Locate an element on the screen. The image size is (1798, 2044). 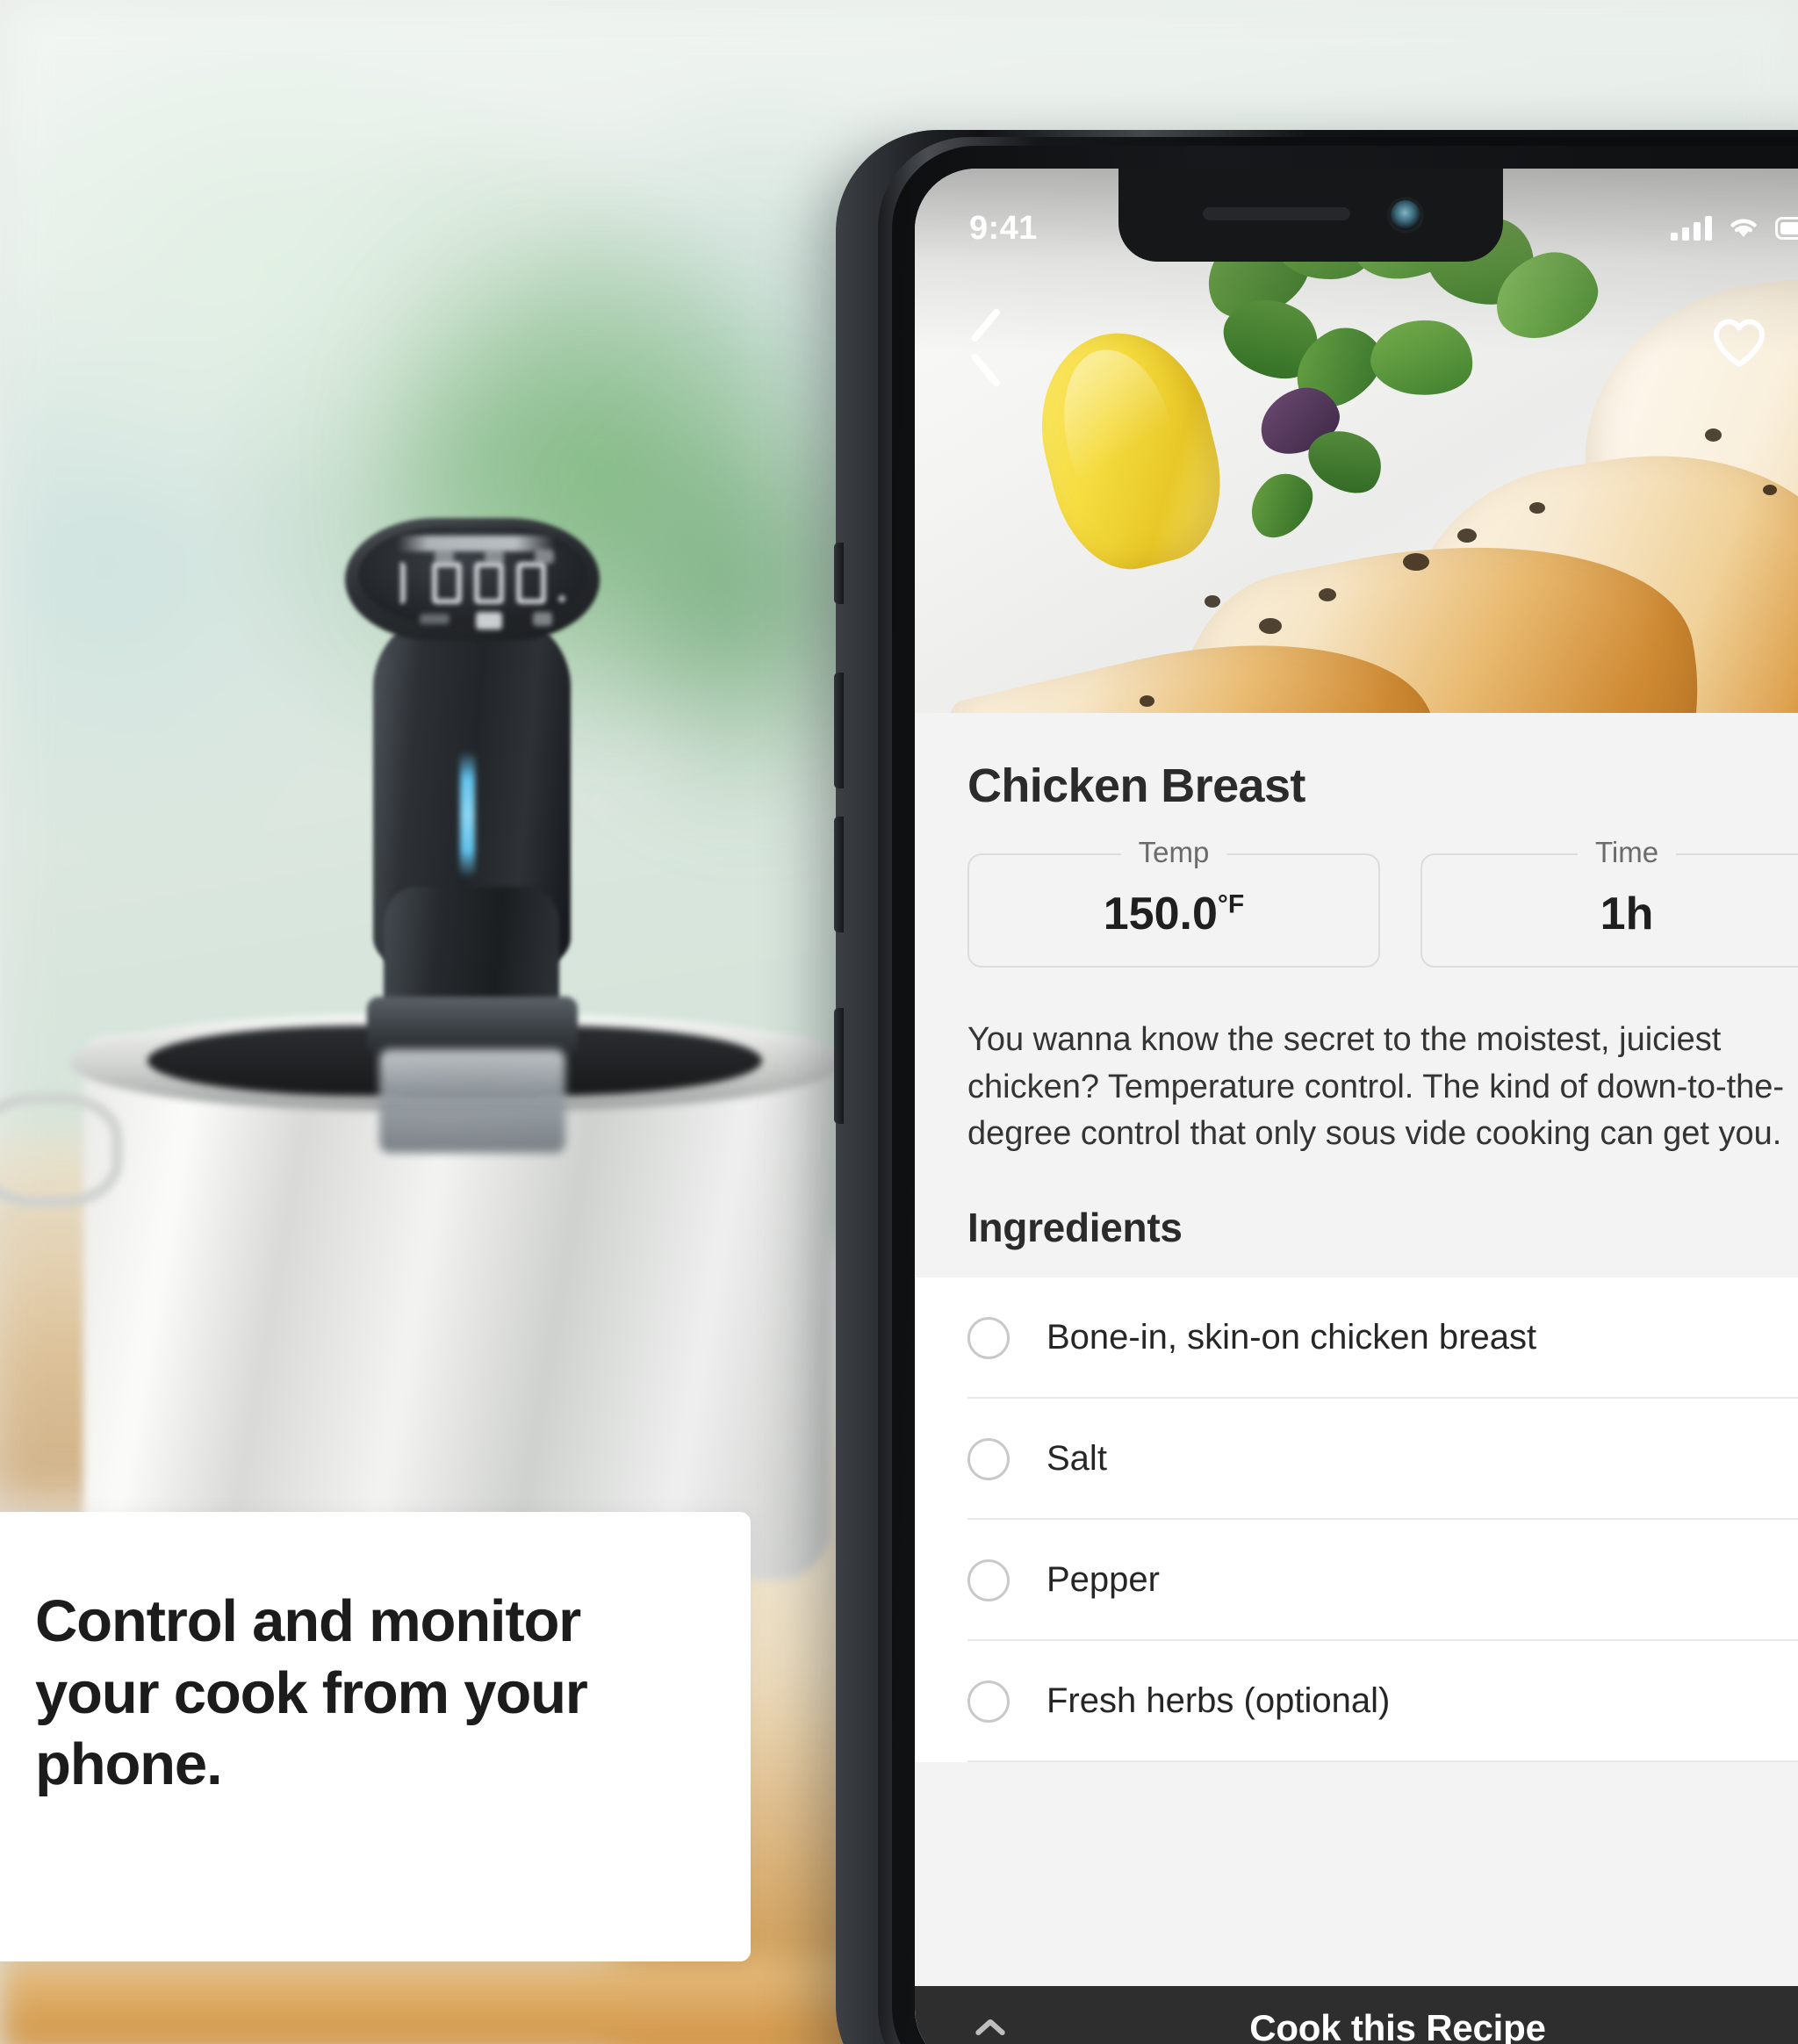
sous-vide-unit-toggle is located at coordinates (435, 619).